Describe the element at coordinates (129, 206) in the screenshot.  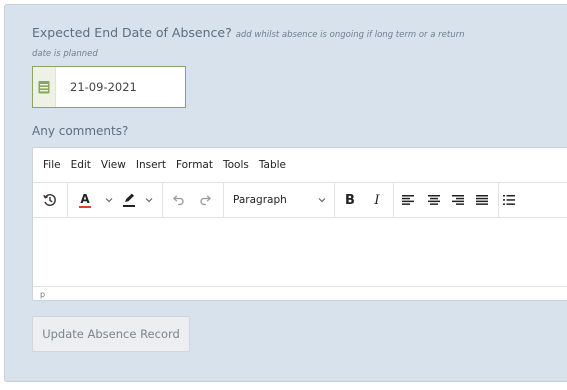
I see `highlight-color-swatch` at that location.